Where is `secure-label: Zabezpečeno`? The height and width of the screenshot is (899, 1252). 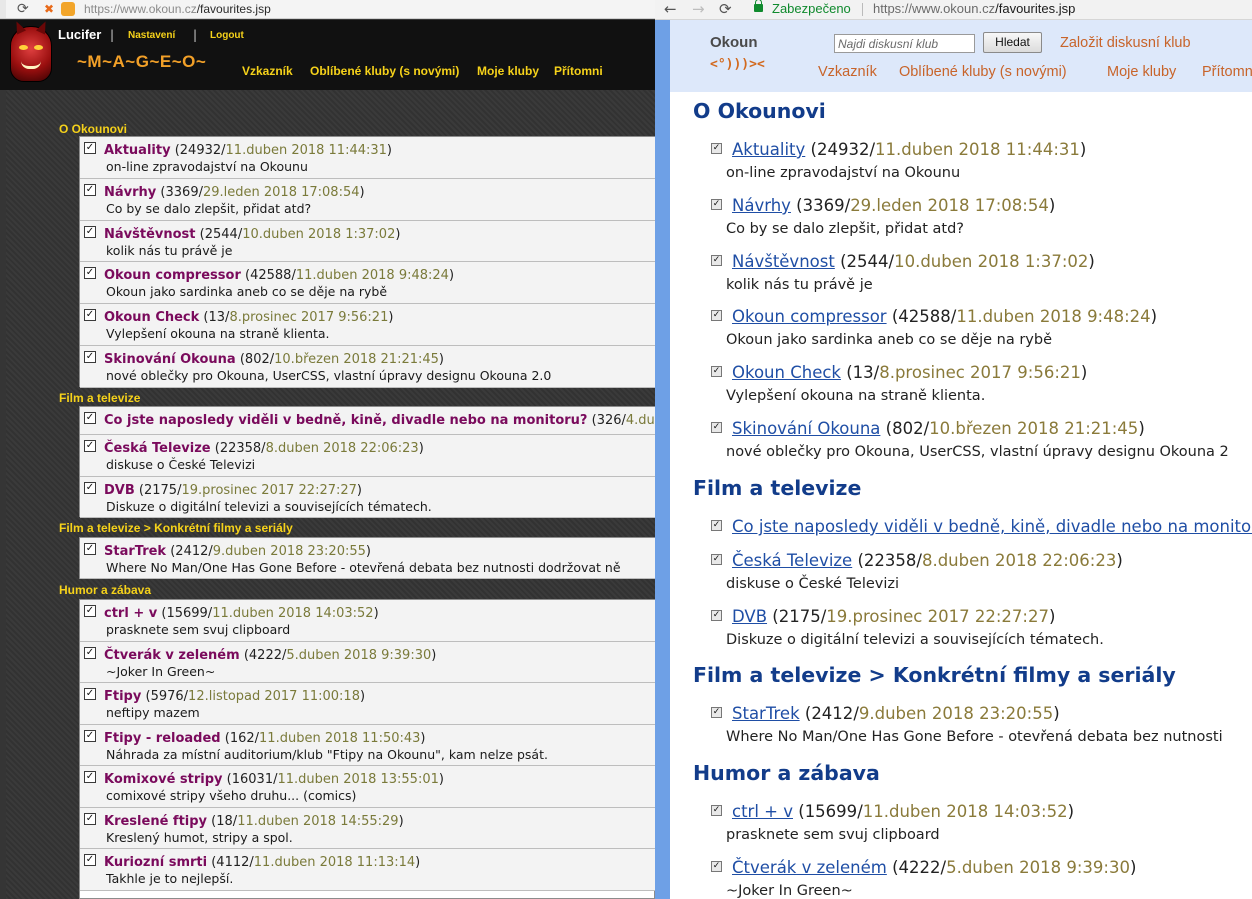
secure-label: Zabezpečeno is located at coordinates (811, 8).